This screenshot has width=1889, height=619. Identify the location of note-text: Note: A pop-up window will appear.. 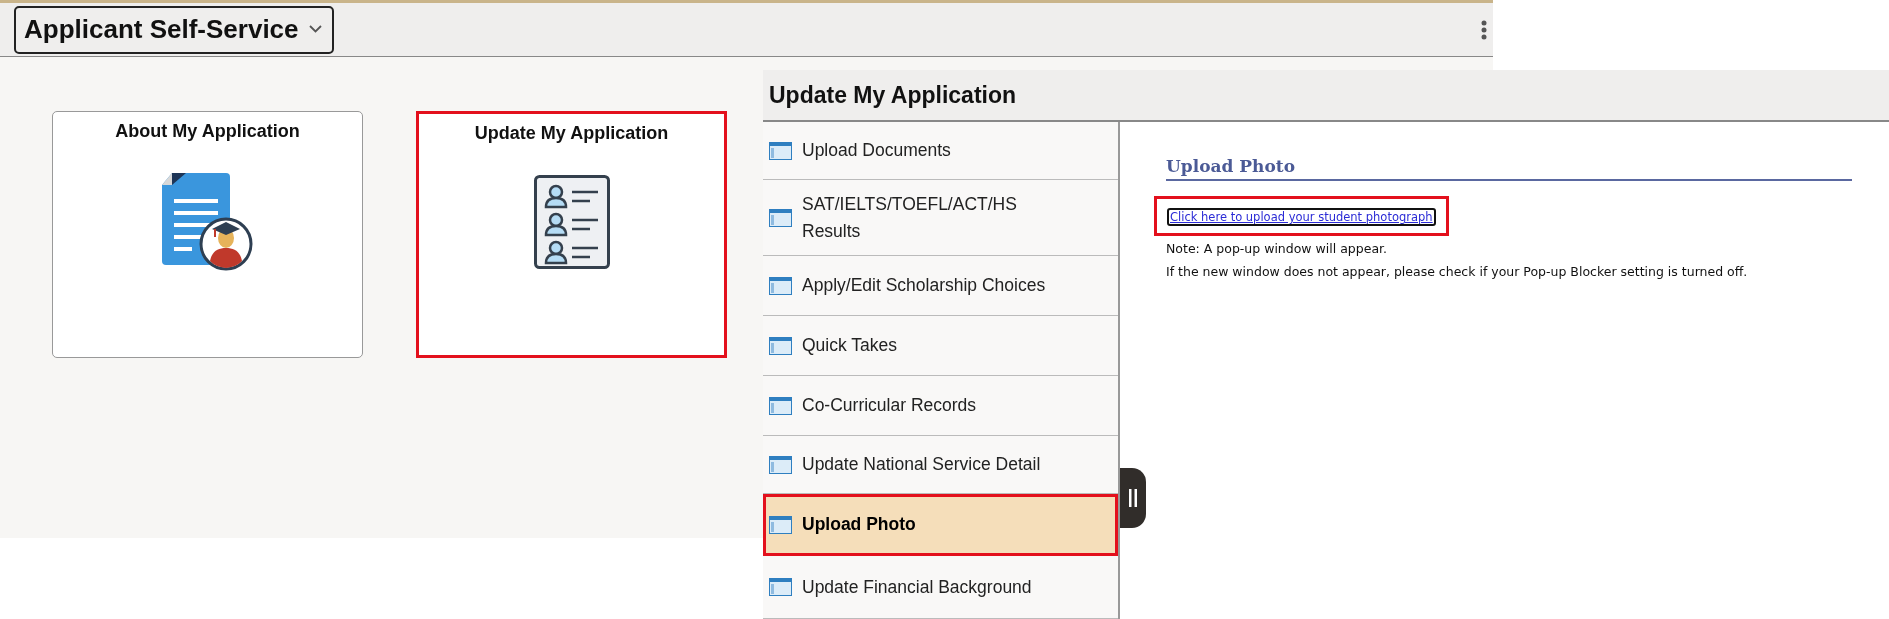
(1277, 249).